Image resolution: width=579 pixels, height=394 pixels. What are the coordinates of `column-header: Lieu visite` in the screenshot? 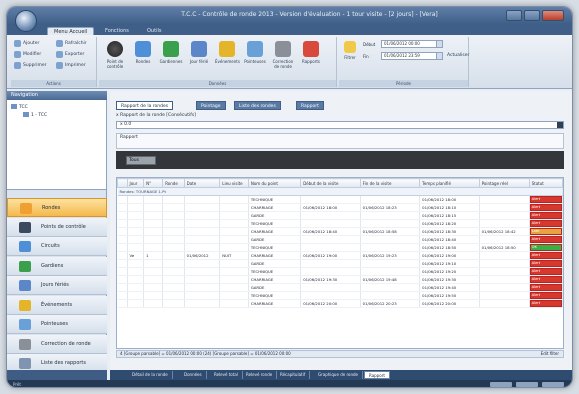 It's located at (234, 183).